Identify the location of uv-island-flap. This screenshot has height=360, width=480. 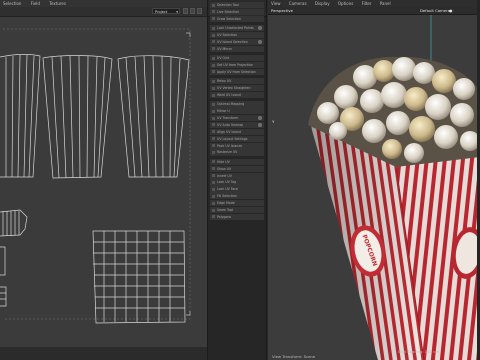
(14, 223).